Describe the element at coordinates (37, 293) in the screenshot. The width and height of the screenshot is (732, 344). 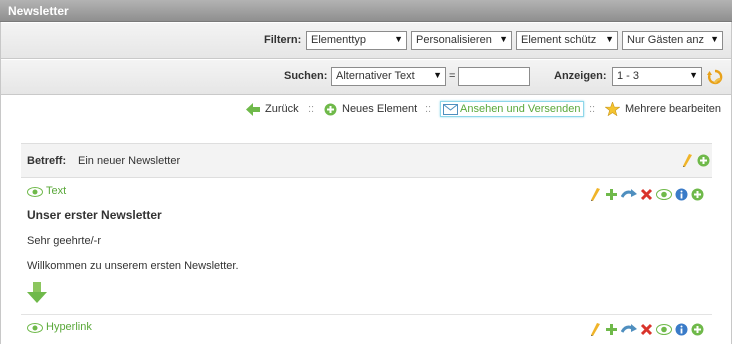
I see `down-arrow-icon` at that location.